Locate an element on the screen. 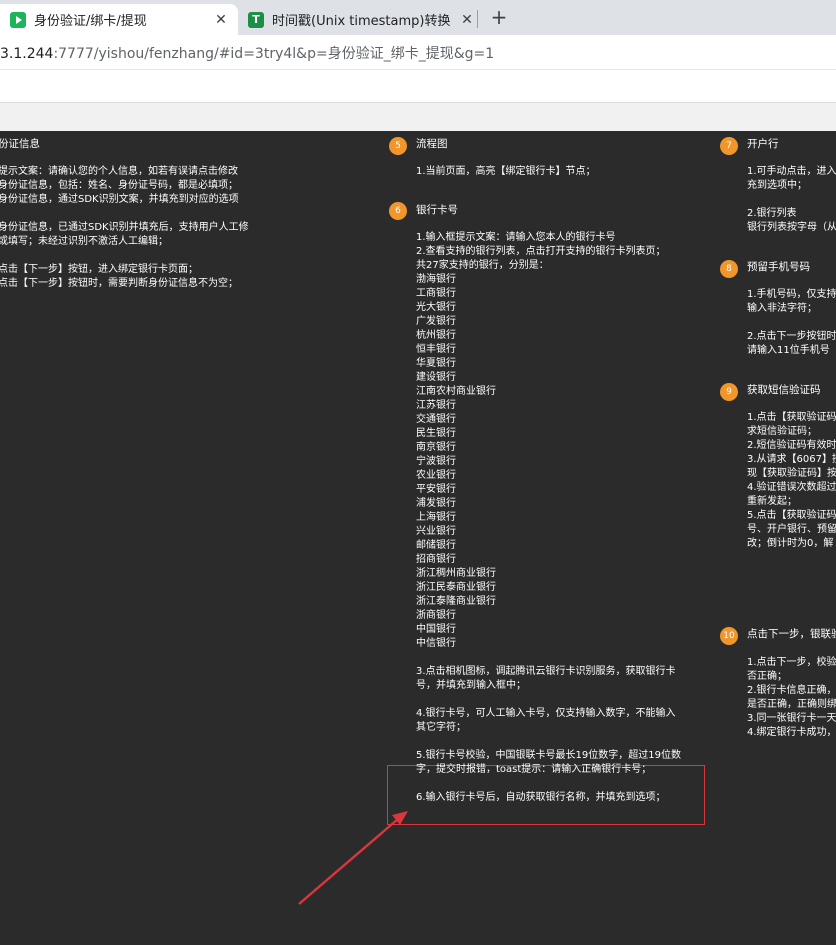 The width and height of the screenshot is (836, 945). note-line: 提示文案：请确认您的个人信息，如若有误请点击修改 is located at coordinates (119, 171).